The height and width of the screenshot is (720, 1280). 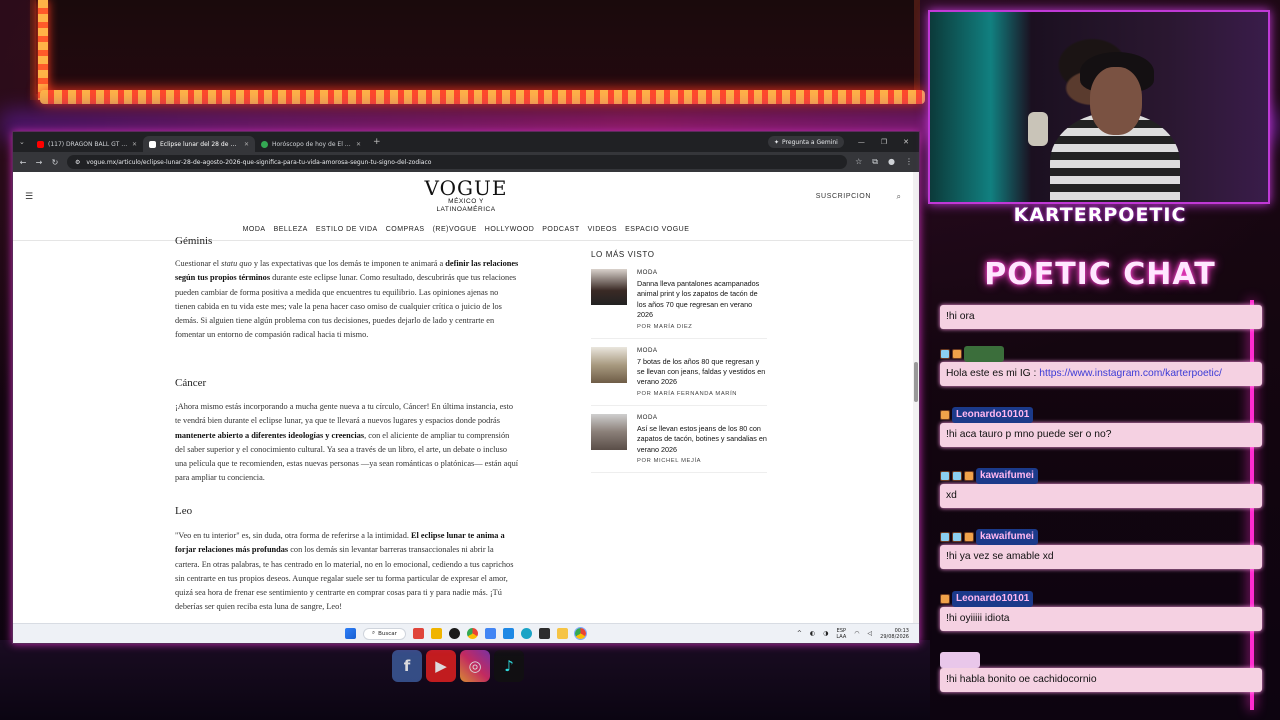 What do you see at coordinates (580, 633) in the screenshot?
I see `chrome-active-icon` at bounding box center [580, 633].